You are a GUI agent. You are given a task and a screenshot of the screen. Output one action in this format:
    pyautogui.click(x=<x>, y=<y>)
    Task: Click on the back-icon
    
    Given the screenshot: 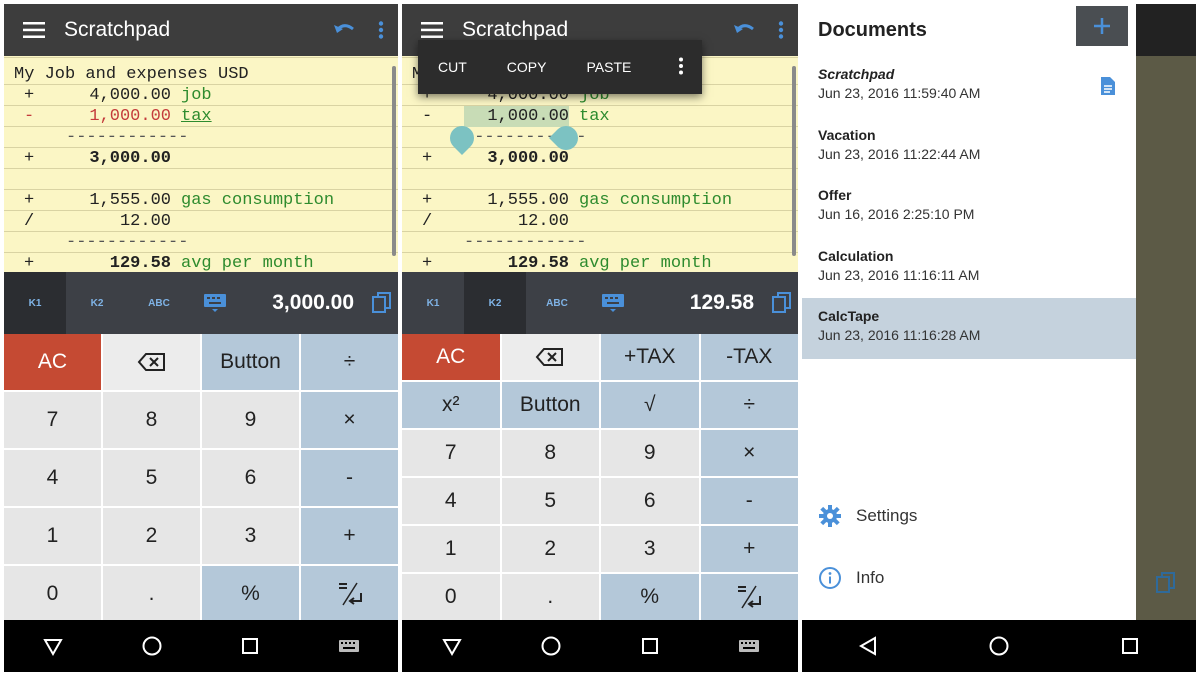 What is the action you would take?
    pyautogui.click(x=868, y=646)
    